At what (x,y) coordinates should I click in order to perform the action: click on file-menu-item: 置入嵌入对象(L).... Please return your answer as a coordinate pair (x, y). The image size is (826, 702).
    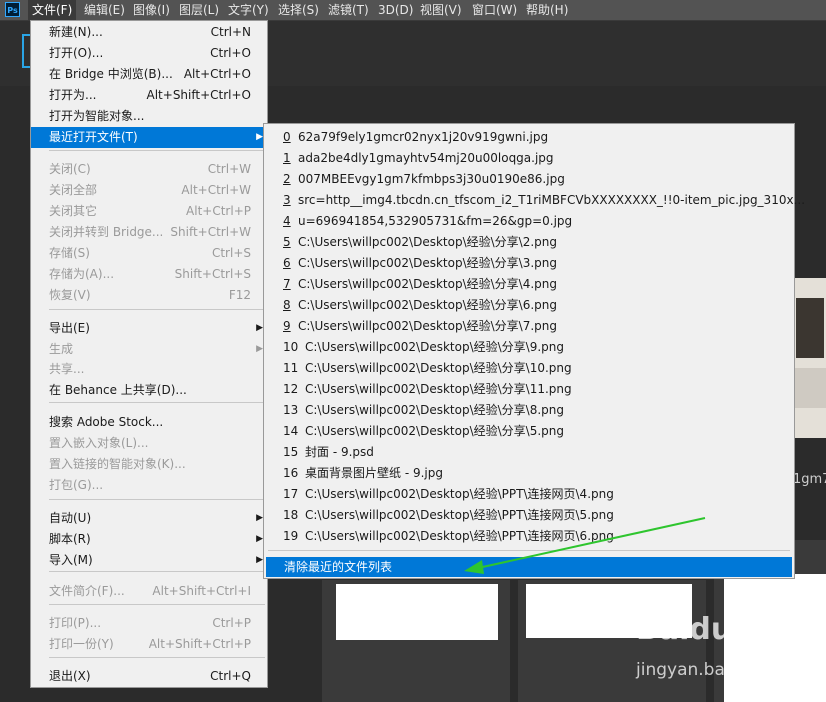
    Looking at the image, I should click on (149, 443).